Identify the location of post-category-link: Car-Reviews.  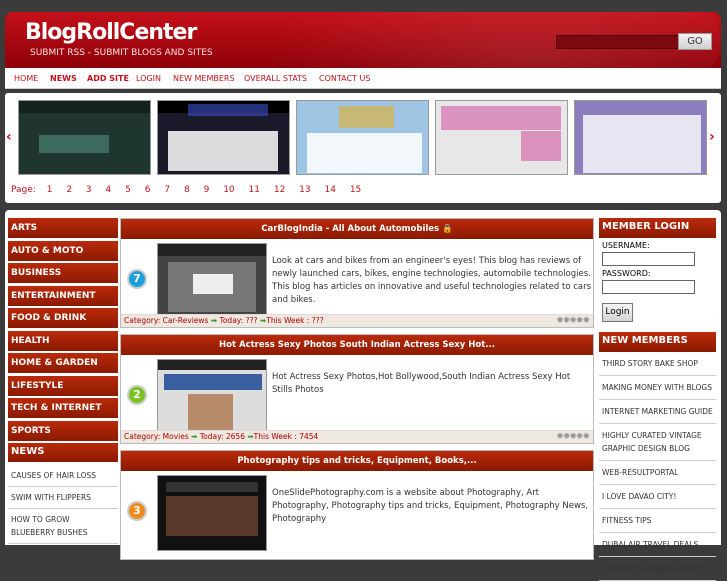
(186, 320).